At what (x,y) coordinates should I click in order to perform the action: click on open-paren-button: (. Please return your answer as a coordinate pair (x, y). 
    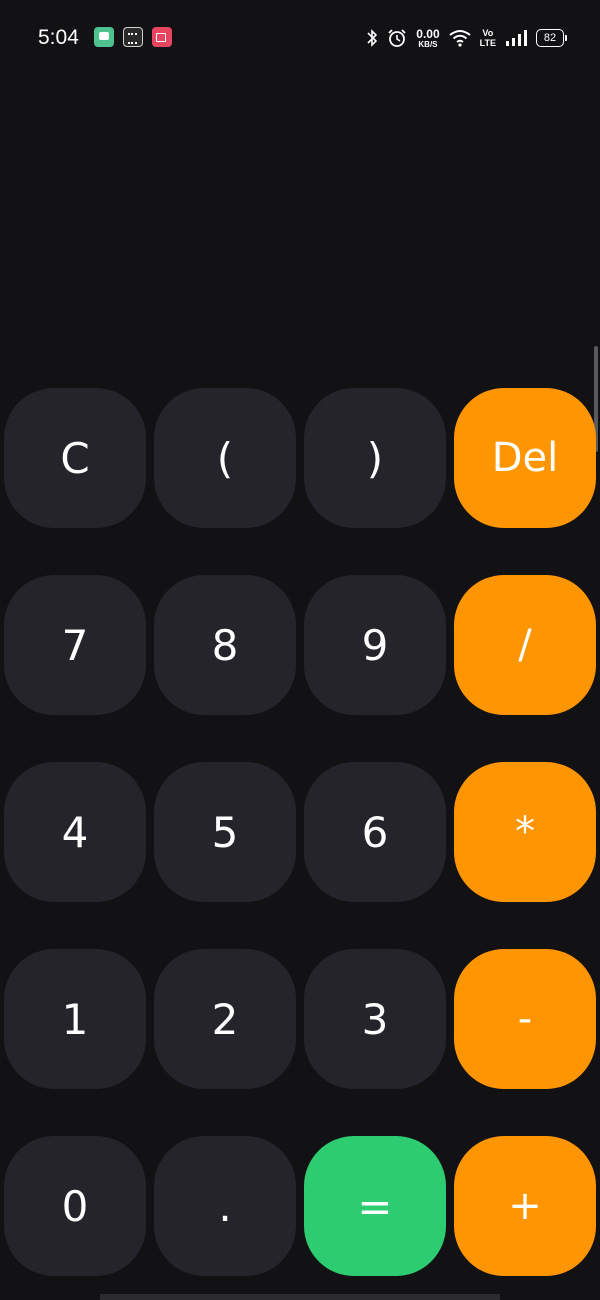
    Looking at the image, I should click on (225, 458).